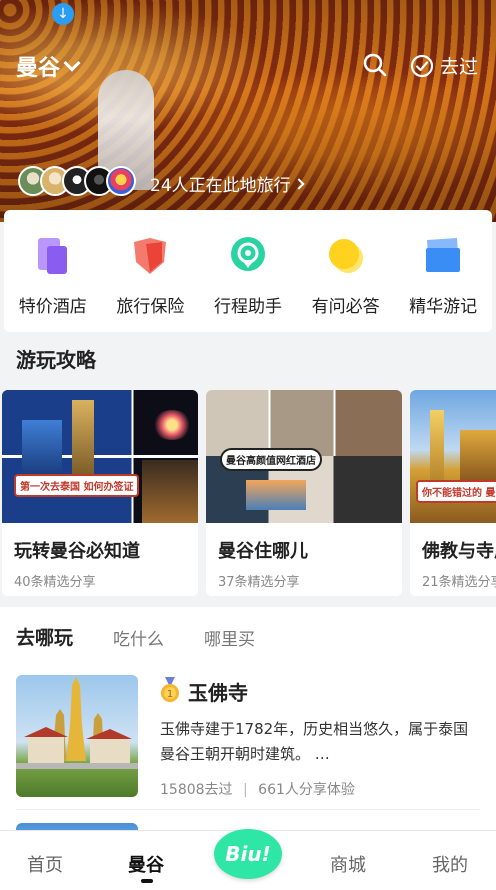  What do you see at coordinates (63, 14) in the screenshot?
I see `download-icon: ↓` at bounding box center [63, 14].